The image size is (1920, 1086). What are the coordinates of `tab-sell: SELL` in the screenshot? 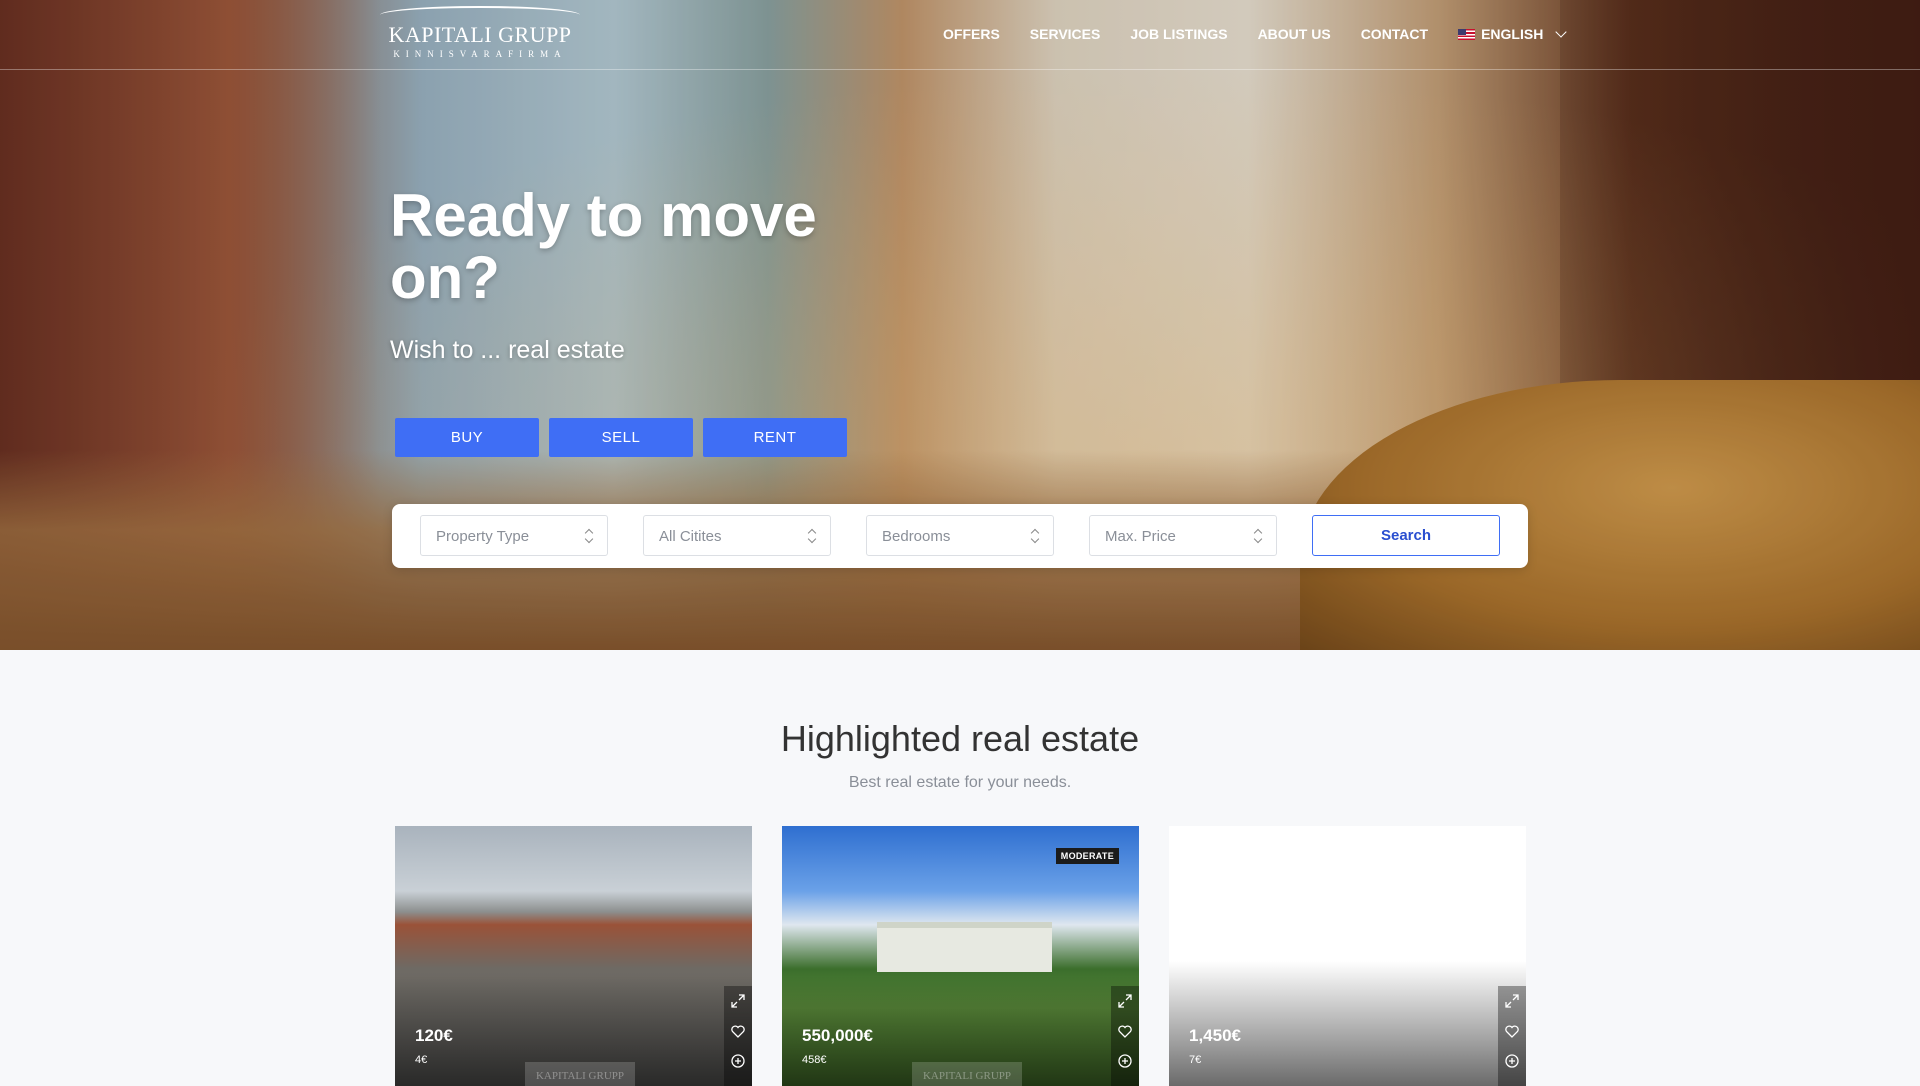 It's located at (621, 437).